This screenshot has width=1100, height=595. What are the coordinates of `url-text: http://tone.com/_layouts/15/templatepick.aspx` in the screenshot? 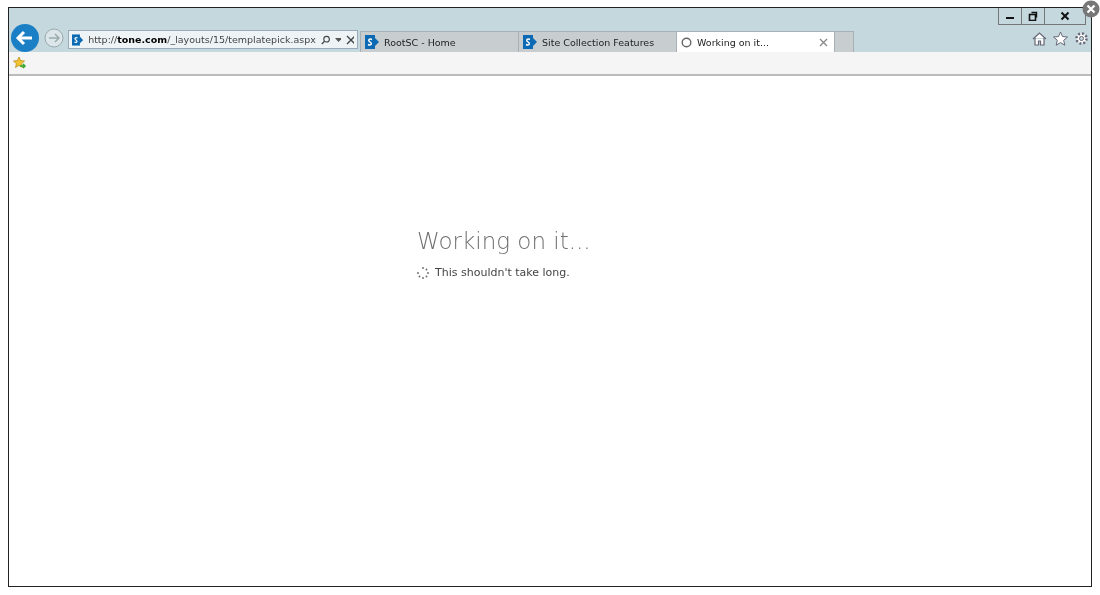 It's located at (202, 39).